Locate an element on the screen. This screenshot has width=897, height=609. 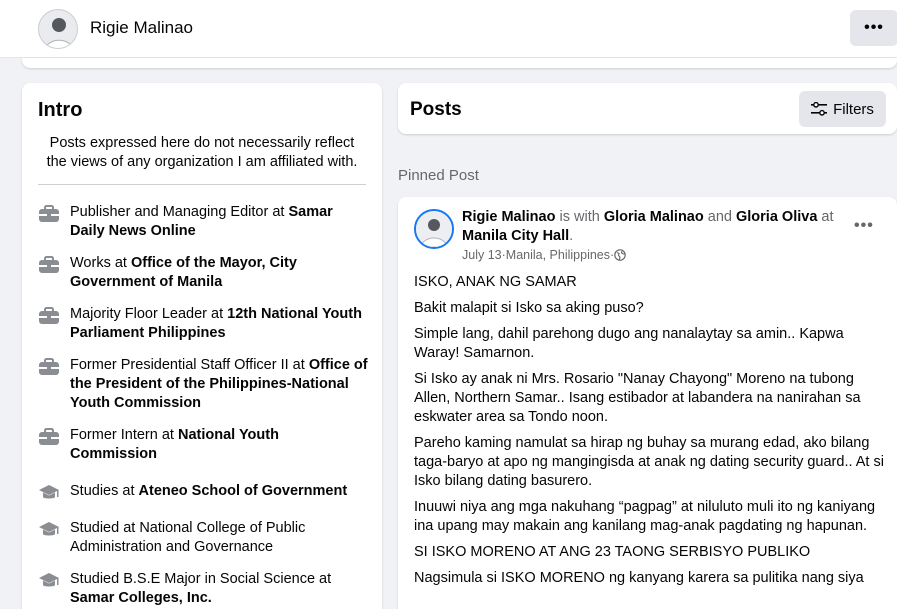
tagged-person-link: Gloria Malinao is located at coordinates (654, 217).